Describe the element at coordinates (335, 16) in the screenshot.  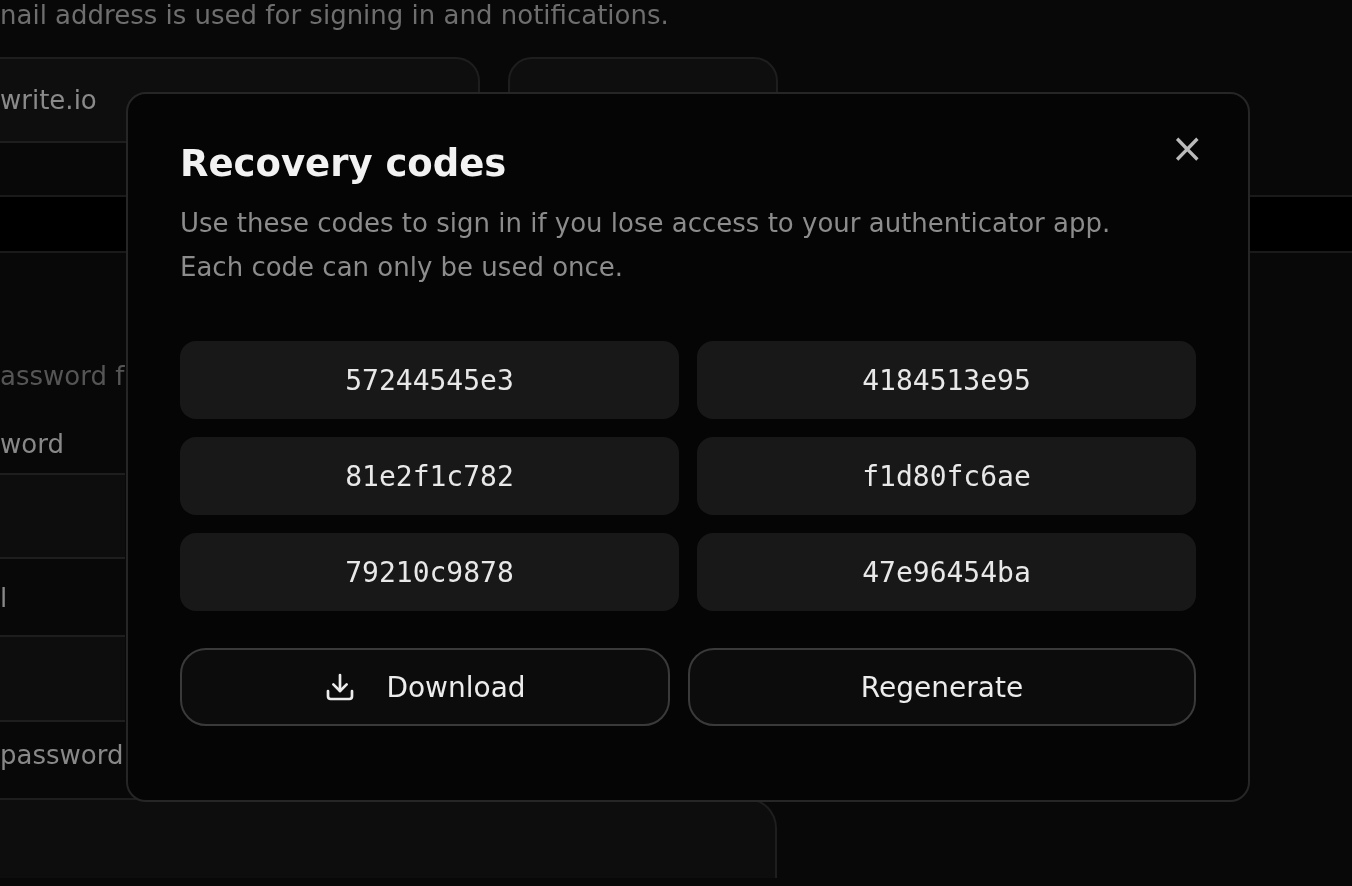
I see `email-hint: nail address is used for signing in and notifications.` at that location.